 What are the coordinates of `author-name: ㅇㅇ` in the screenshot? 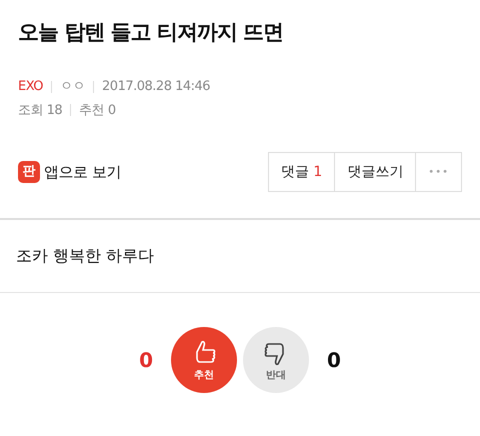 It's located at (73, 86).